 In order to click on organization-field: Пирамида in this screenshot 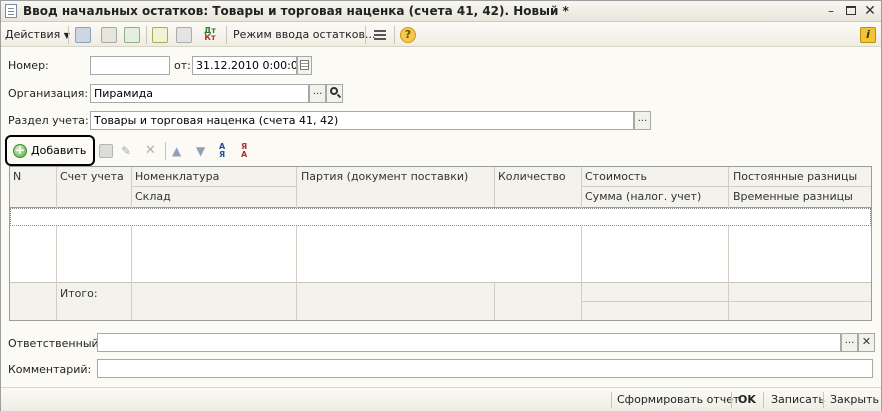, I will do `click(199, 93)`.